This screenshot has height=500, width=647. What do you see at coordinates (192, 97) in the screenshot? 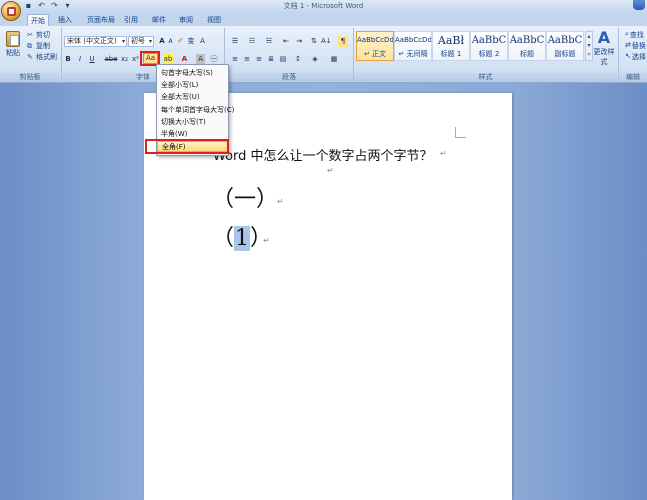
I see `case-menu-item: 全部大写(U)` at bounding box center [192, 97].